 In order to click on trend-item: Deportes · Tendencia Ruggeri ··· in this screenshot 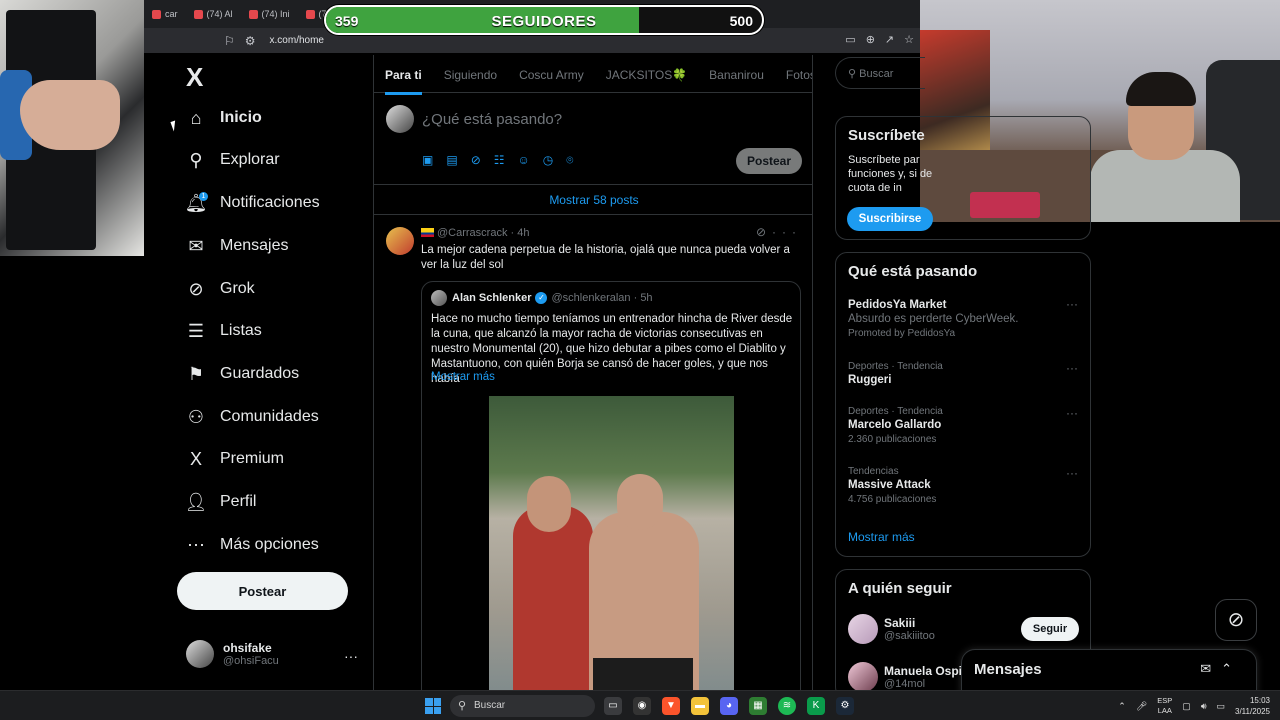, I will do `click(963, 373)`.